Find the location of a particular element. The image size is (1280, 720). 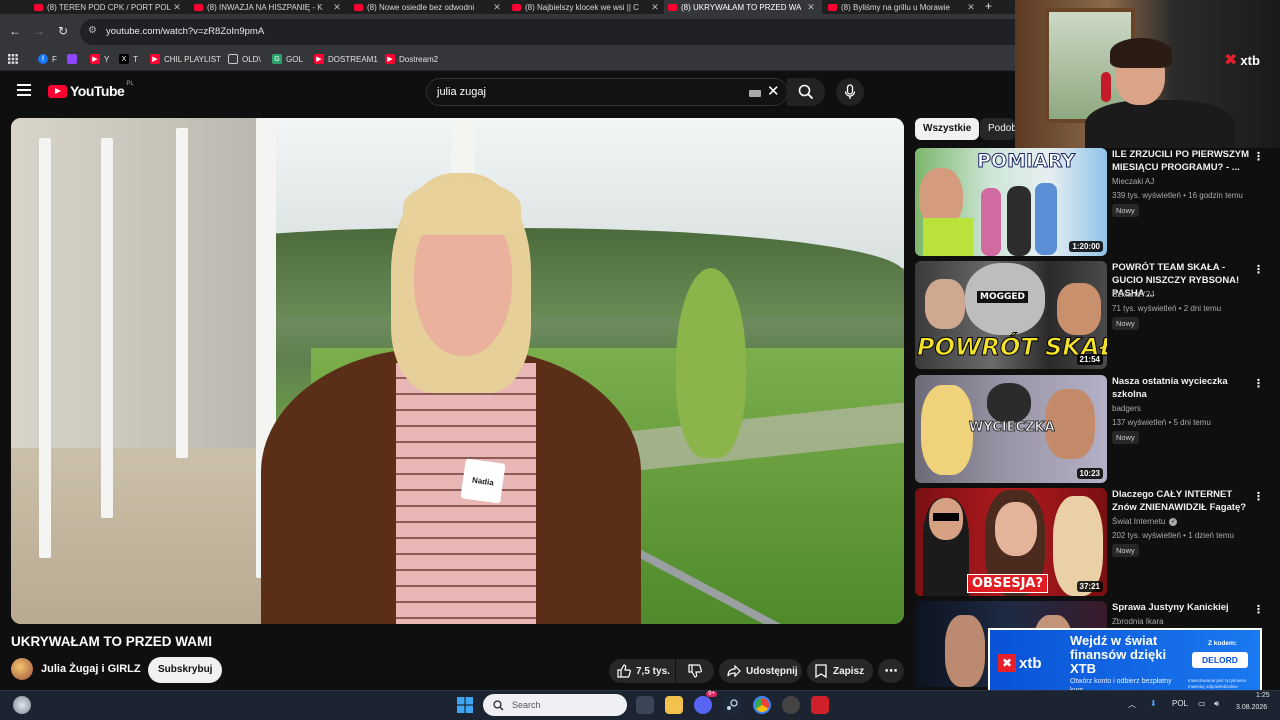

xtb-ad-logo: ✖ xtb is located at coordinates (1020, 663).